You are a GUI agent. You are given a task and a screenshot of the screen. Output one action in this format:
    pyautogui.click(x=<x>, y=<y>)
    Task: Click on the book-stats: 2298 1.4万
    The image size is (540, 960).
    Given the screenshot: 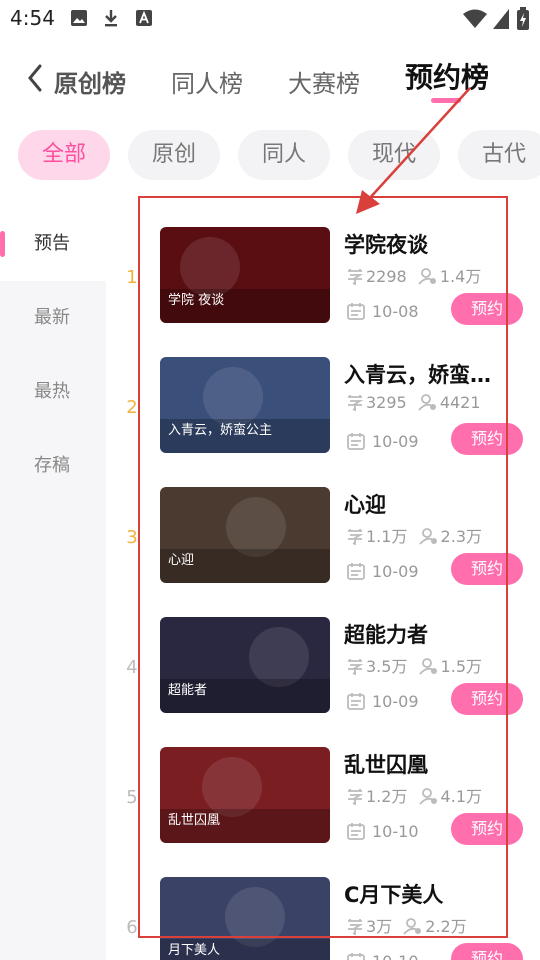 What is the action you would take?
    pyautogui.click(x=413, y=275)
    